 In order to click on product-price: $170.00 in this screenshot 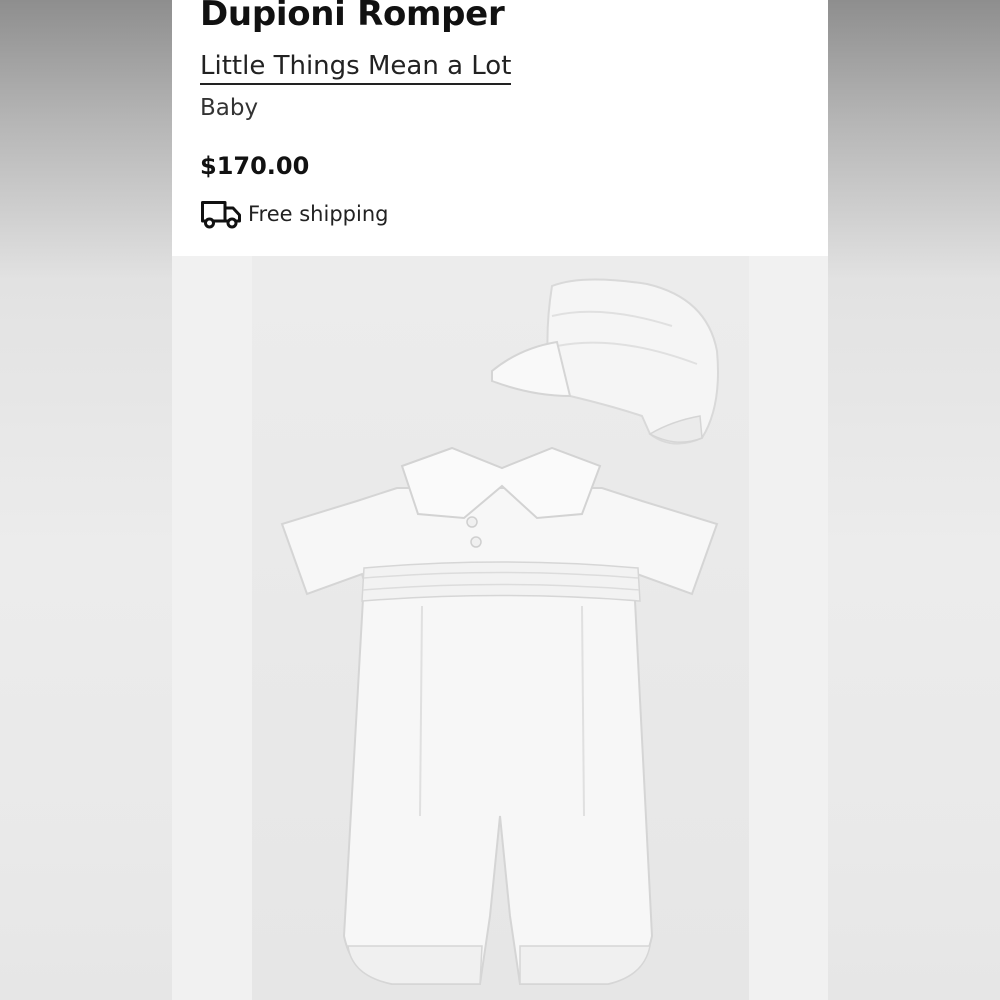, I will do `click(255, 166)`.